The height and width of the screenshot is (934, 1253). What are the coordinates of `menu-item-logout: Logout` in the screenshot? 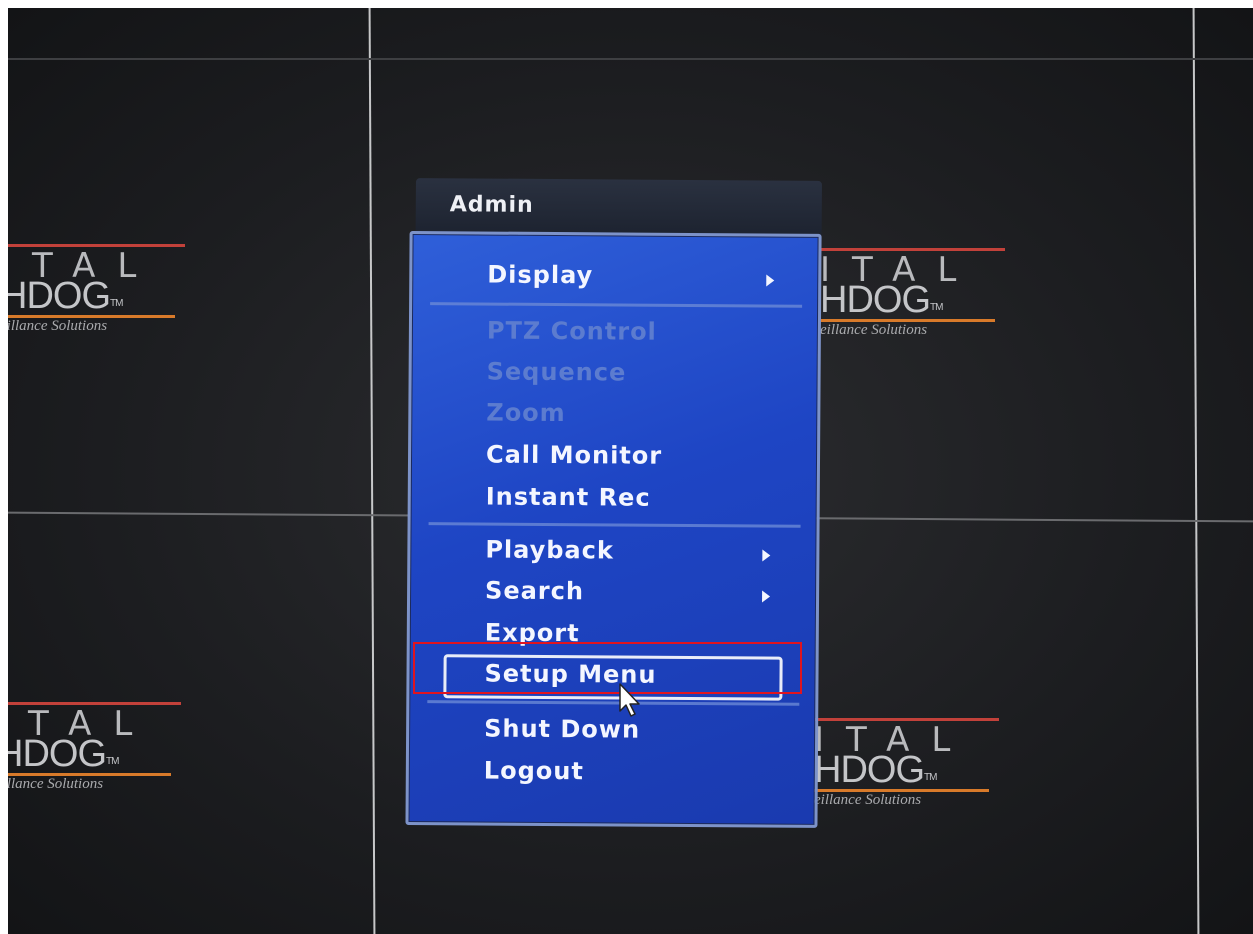 It's located at (534, 771).